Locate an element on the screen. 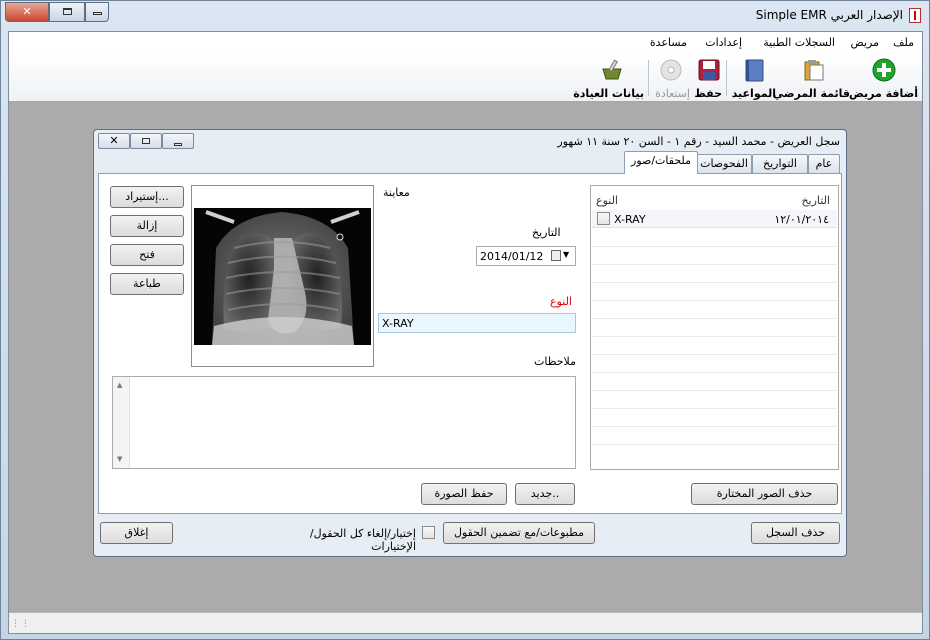  window-close-button: ✕ is located at coordinates (27, 12).